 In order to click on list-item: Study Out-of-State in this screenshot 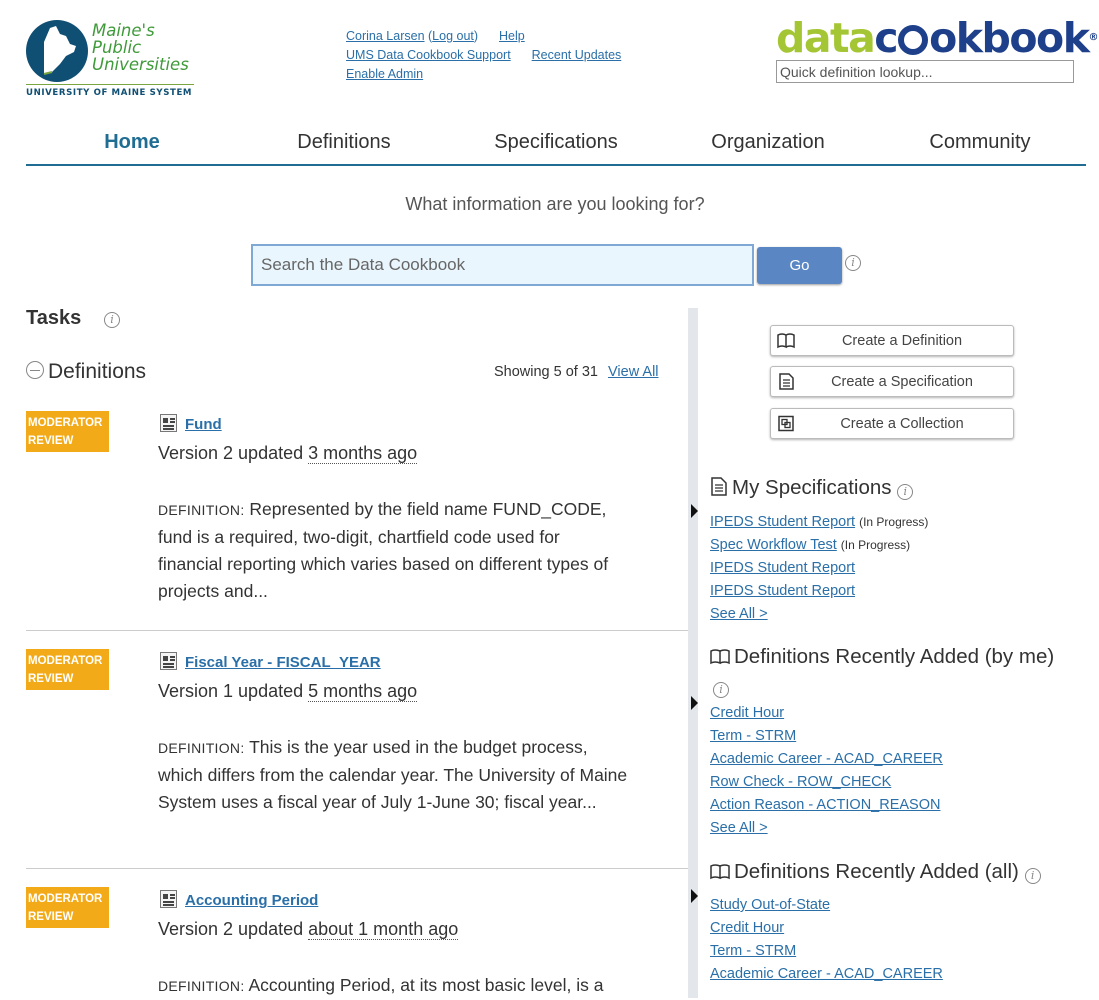, I will do `click(770, 905)`.